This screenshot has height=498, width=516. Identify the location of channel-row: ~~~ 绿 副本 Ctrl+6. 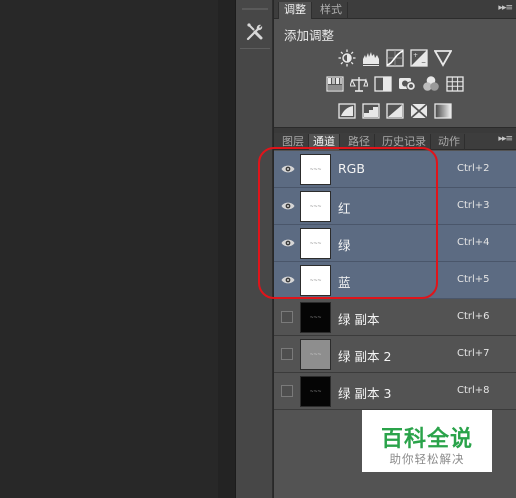
(395, 317).